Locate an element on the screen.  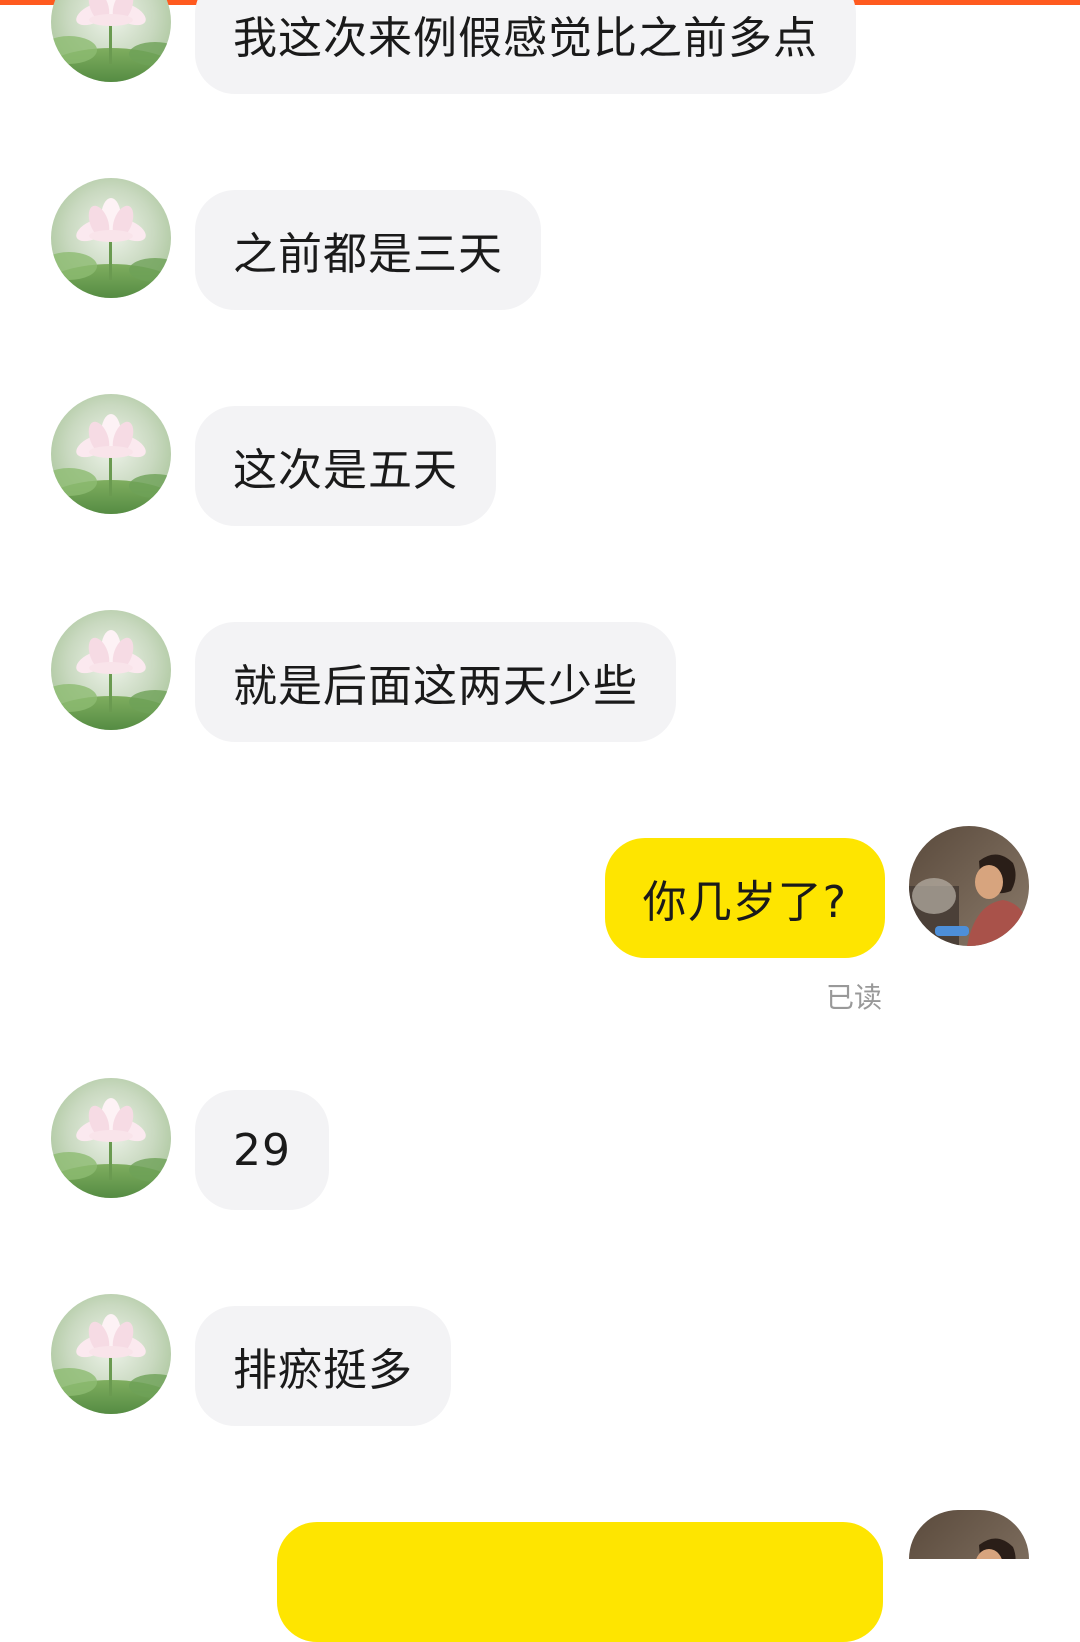
incoming-message-bubble: 我这次来例假感觉比之前多点 is located at coordinates (525, 47).